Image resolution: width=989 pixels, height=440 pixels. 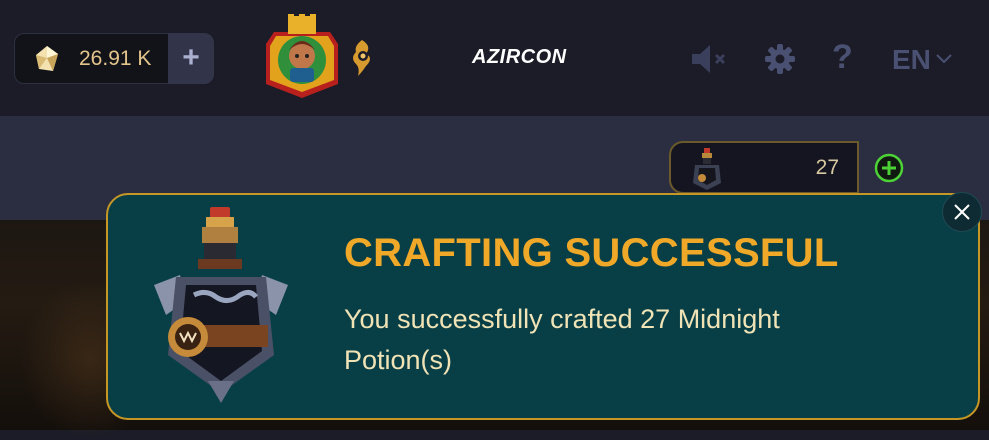 I want to click on dialog-title: CRAFTING SUCCESSFUL, so click(x=591, y=253).